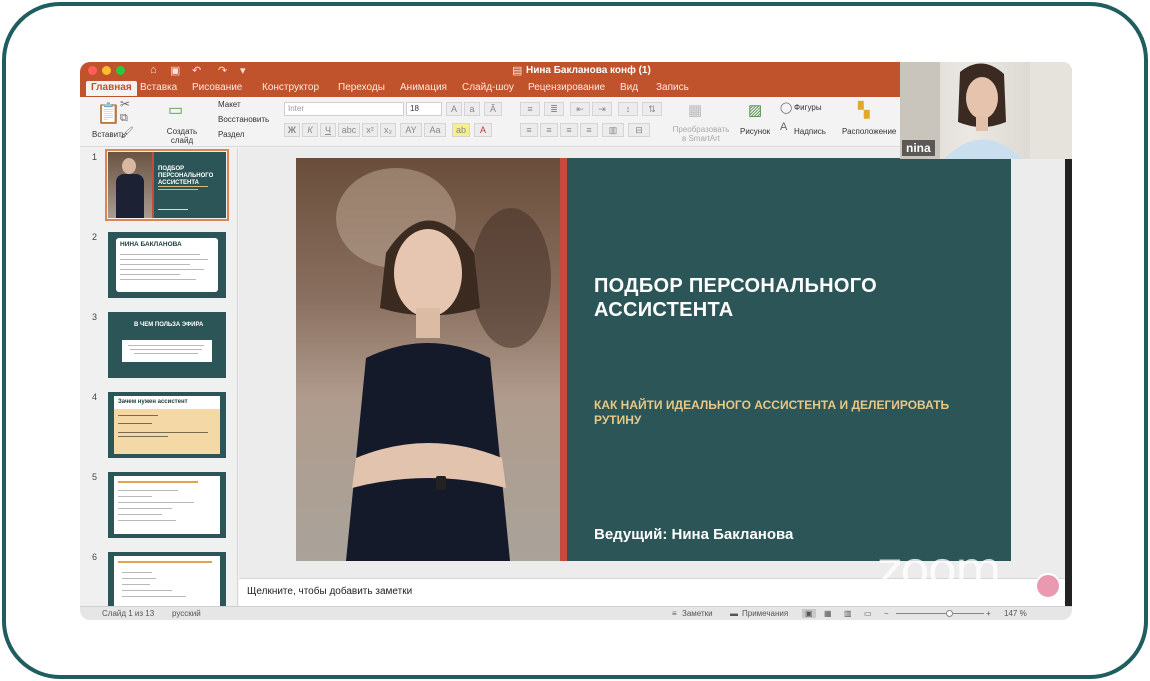 This screenshot has height=681, width=1150. Describe the element at coordinates (349, 130) in the screenshot. I see `strikethrough-button: abc` at that location.